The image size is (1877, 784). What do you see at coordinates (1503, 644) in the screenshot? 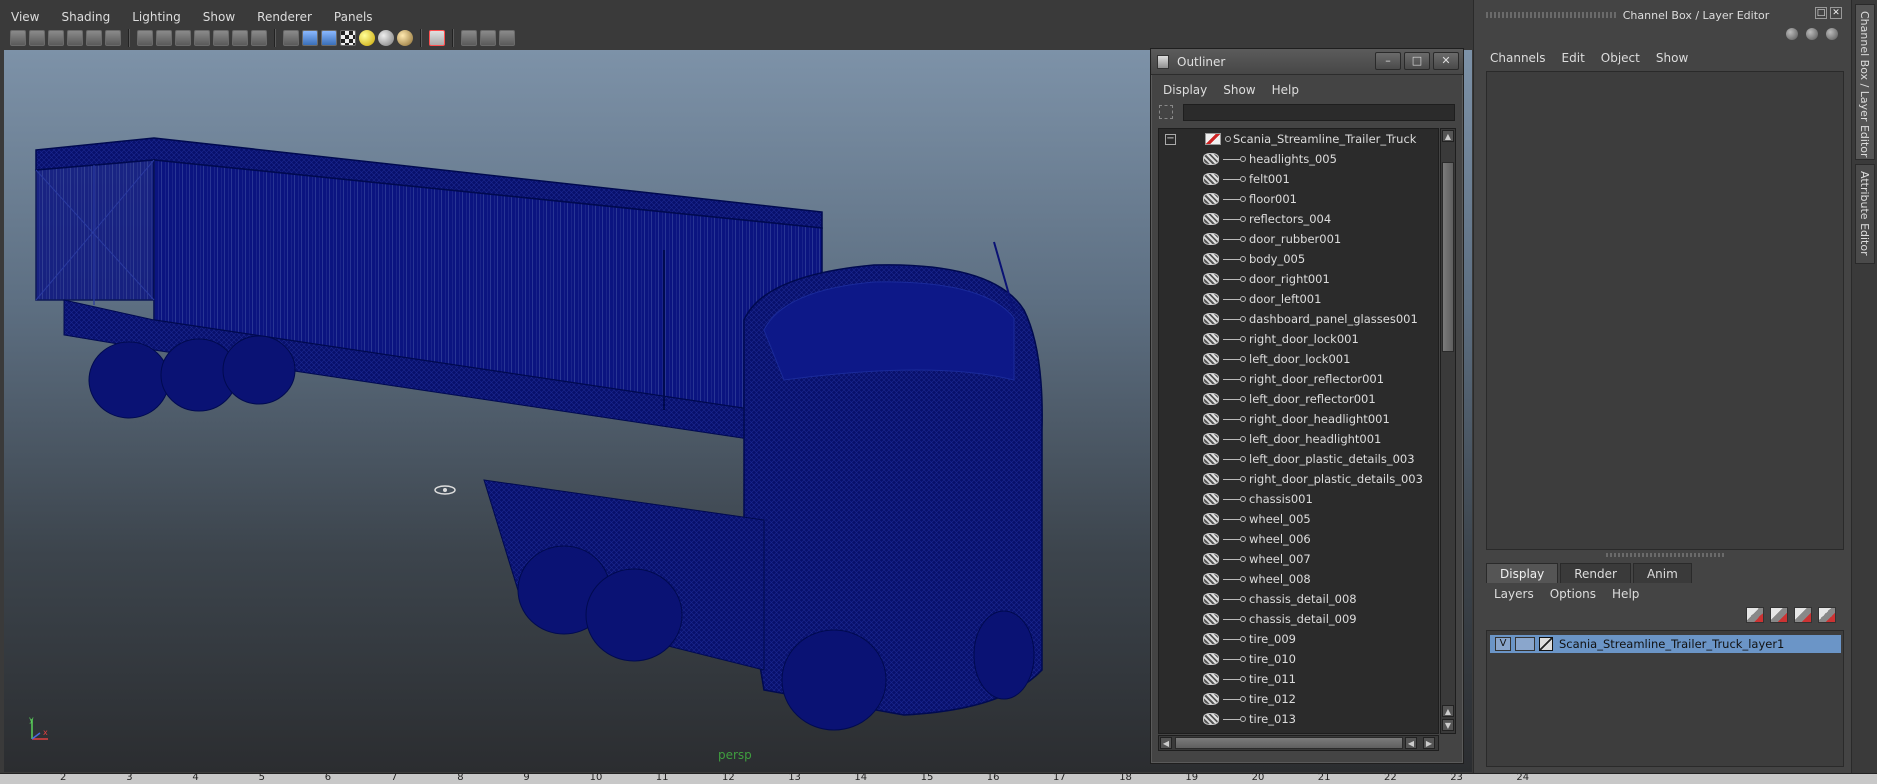
I see `layer-visibility-toggle: V` at bounding box center [1503, 644].